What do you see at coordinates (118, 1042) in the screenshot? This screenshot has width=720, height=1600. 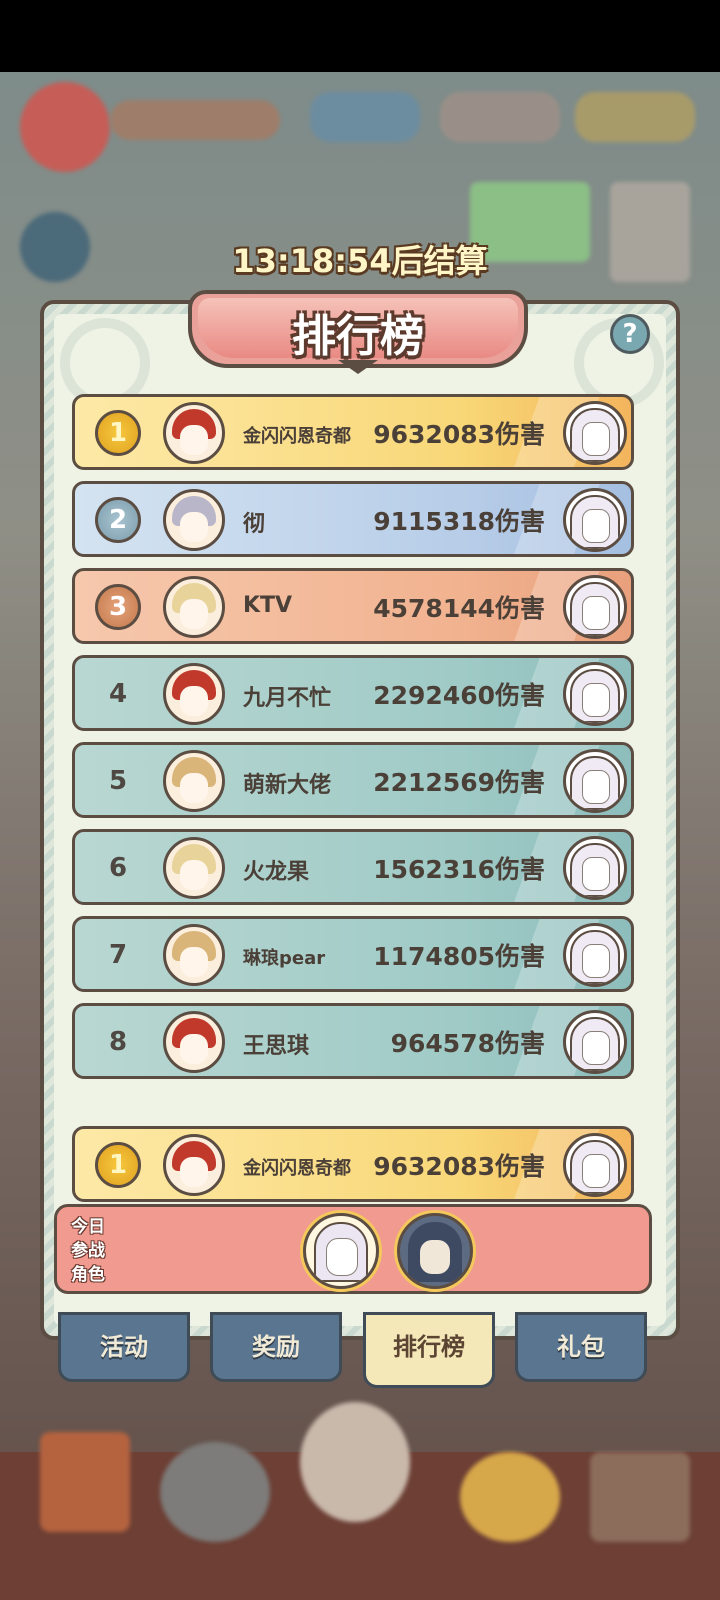 I see `rank-number: 8` at bounding box center [118, 1042].